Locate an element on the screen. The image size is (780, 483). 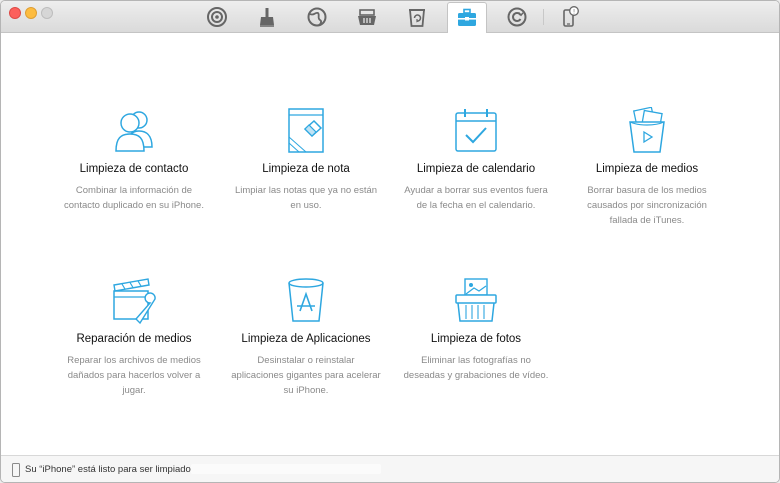
tool-title: Limpieza de Aplicaciones is located at coordinates (306, 339).